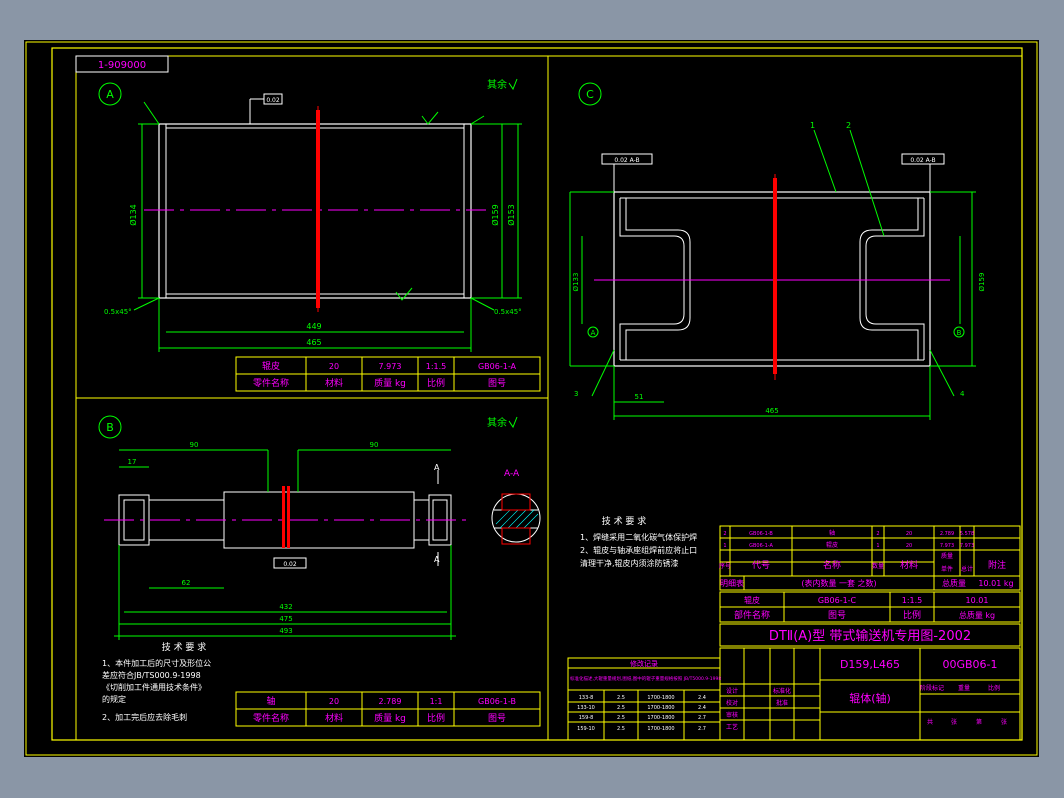 The height and width of the screenshot is (798, 1064). Describe the element at coordinates (639, 397) in the screenshot. I see `dim-bottom-1: 51` at that location.